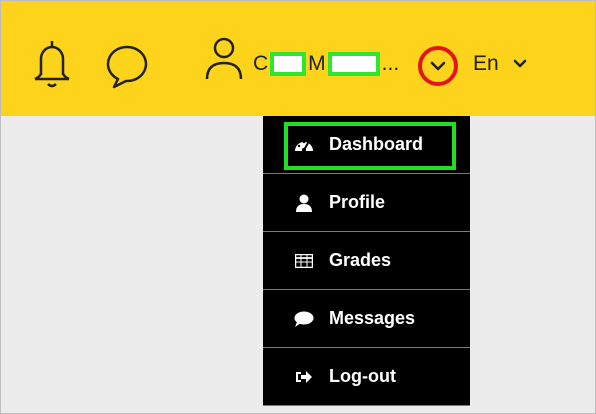 Image resolution: width=596 pixels, height=414 pixels. Describe the element at coordinates (360, 260) in the screenshot. I see `menu-item-label: Grades` at that location.